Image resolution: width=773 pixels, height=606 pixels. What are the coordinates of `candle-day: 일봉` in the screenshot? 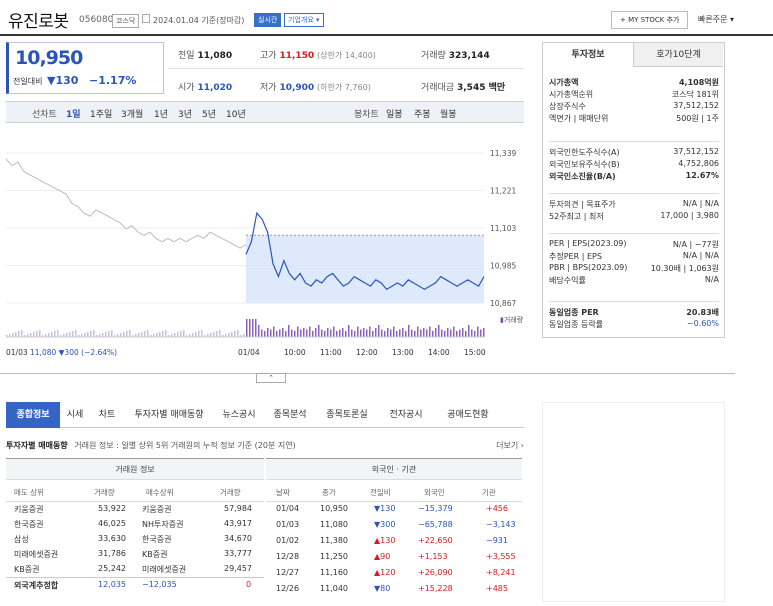 It's located at (394, 113).